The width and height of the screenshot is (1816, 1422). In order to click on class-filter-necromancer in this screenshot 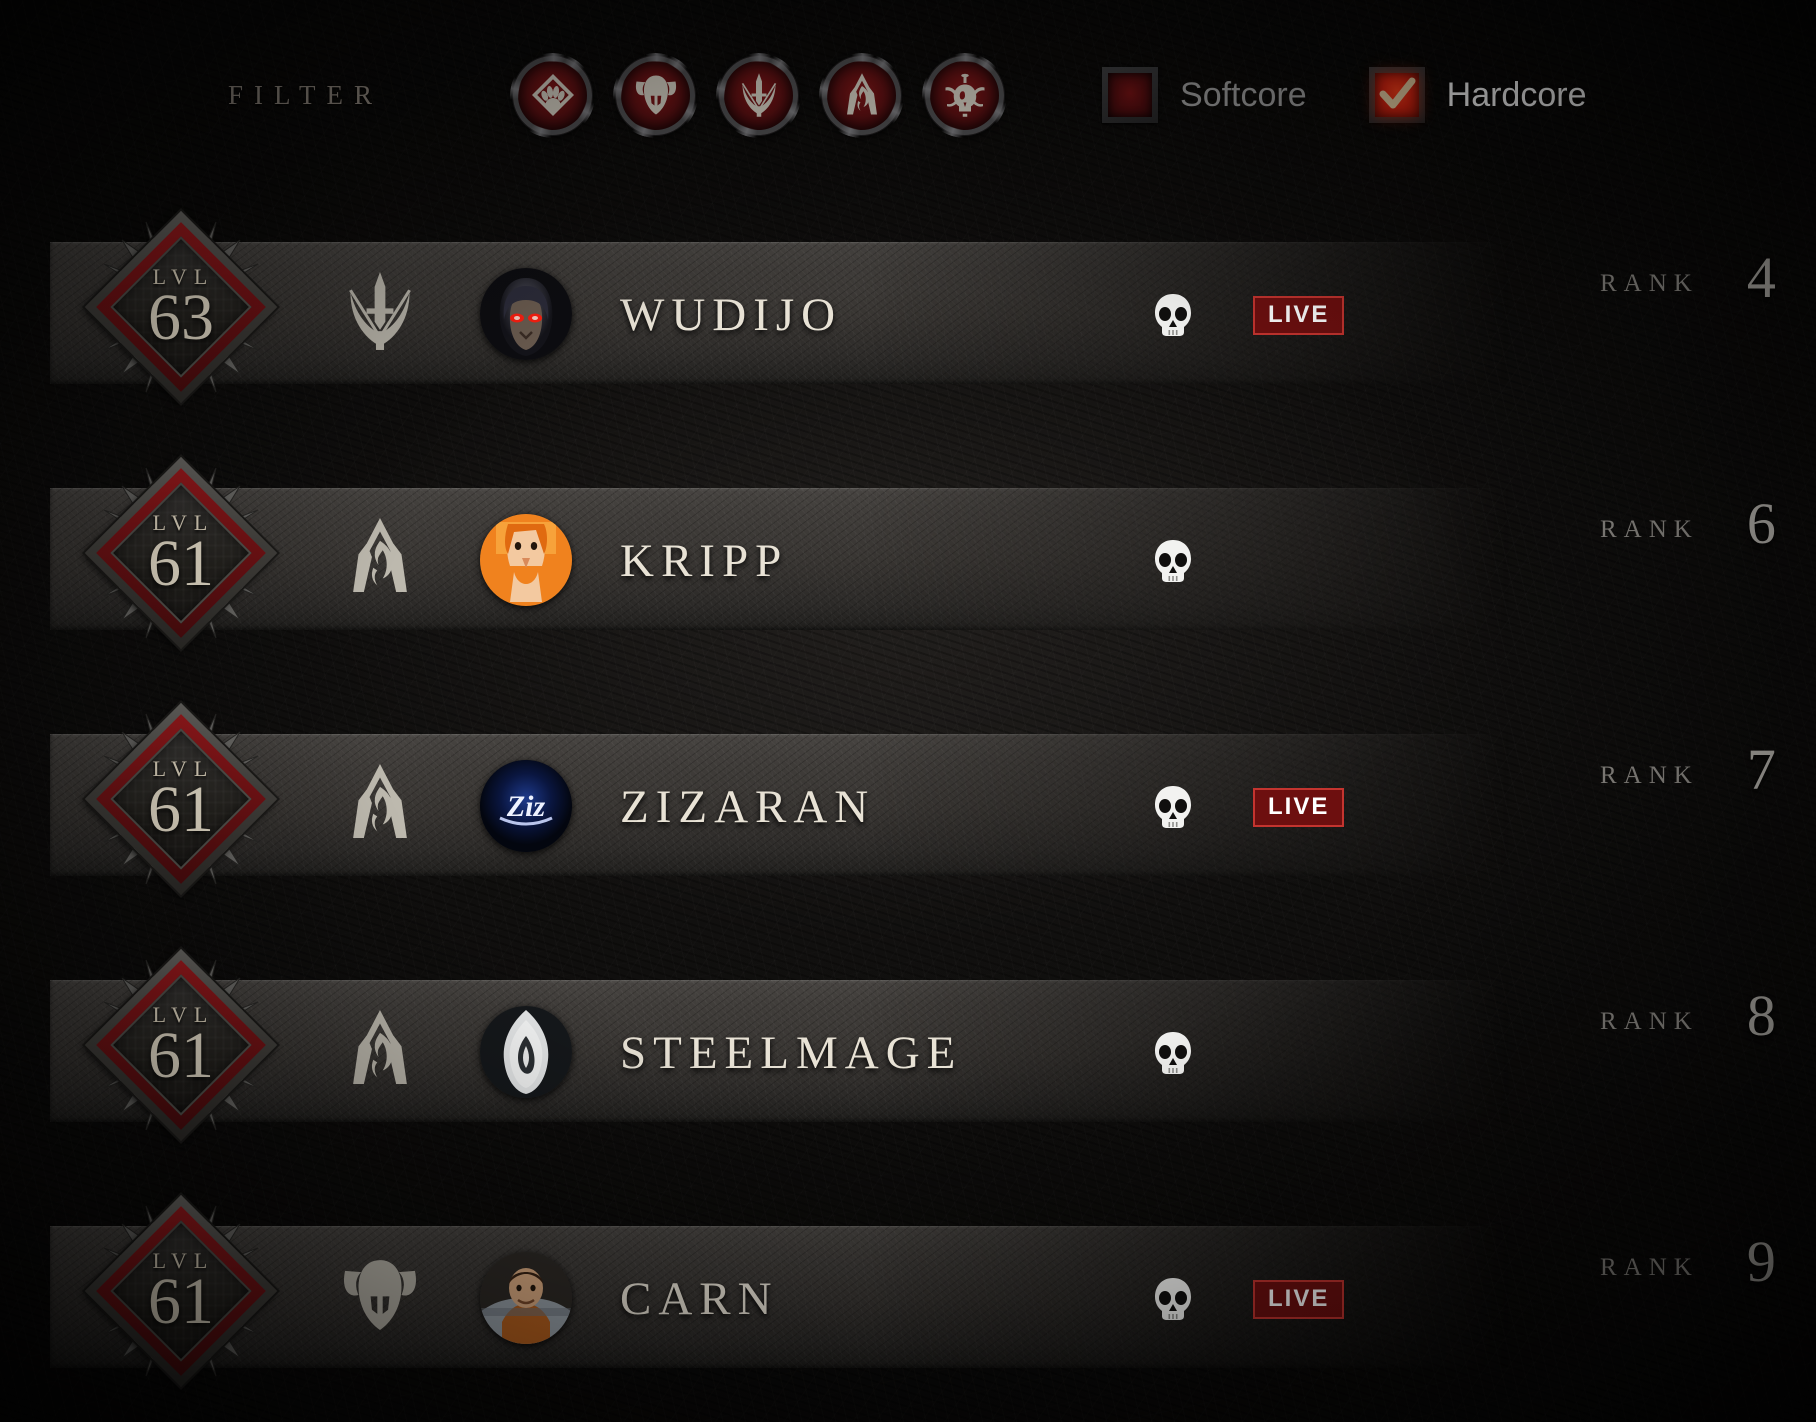, I will do `click(965, 95)`.